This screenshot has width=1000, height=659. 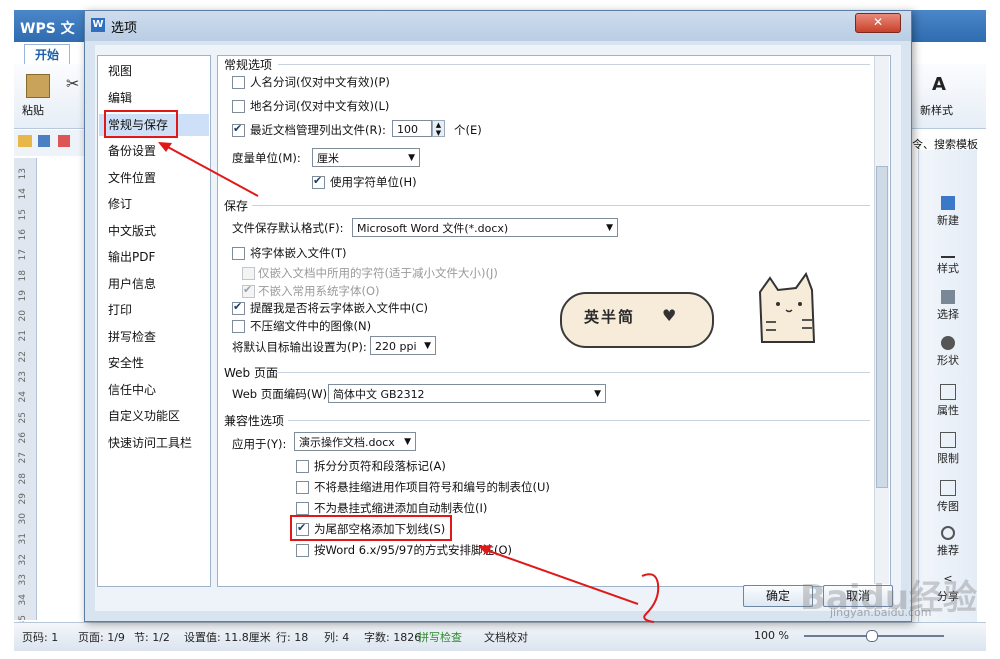 I want to click on arrow-head, so click(x=485, y=550).